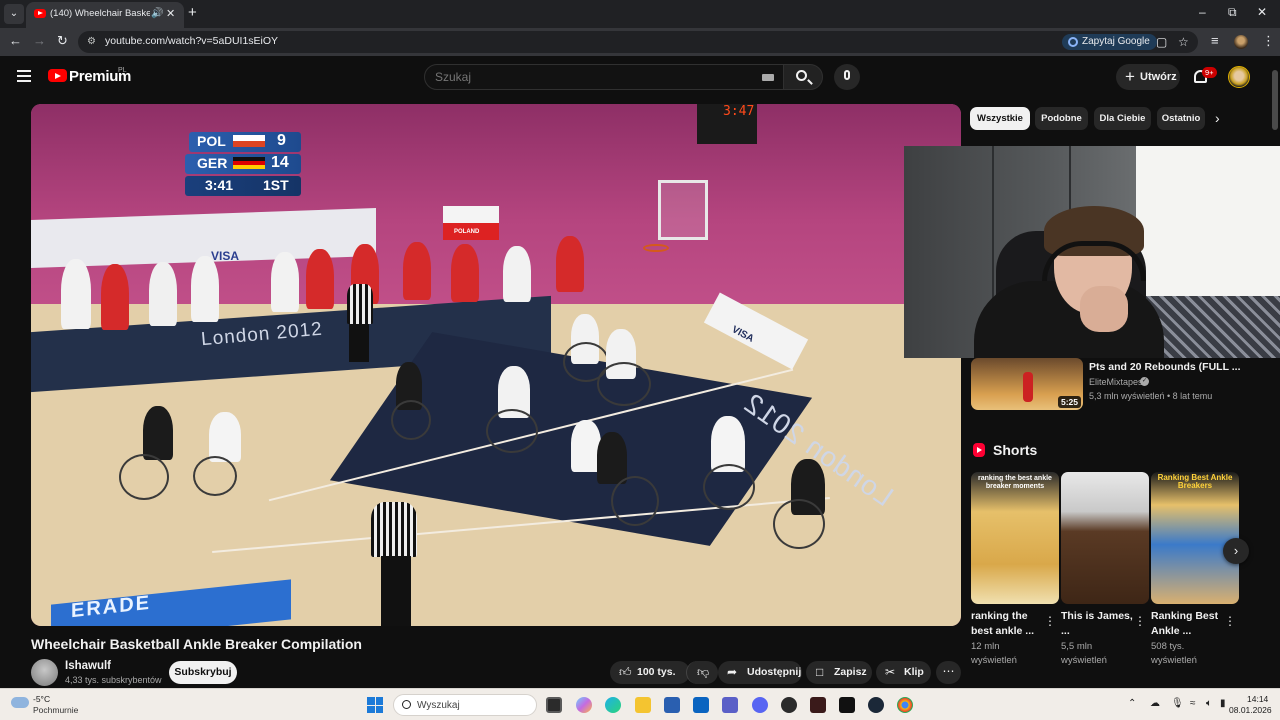 The height and width of the screenshot is (720, 1280). What do you see at coordinates (1161, 42) in the screenshot?
I see `install-icon: ▢` at bounding box center [1161, 42].